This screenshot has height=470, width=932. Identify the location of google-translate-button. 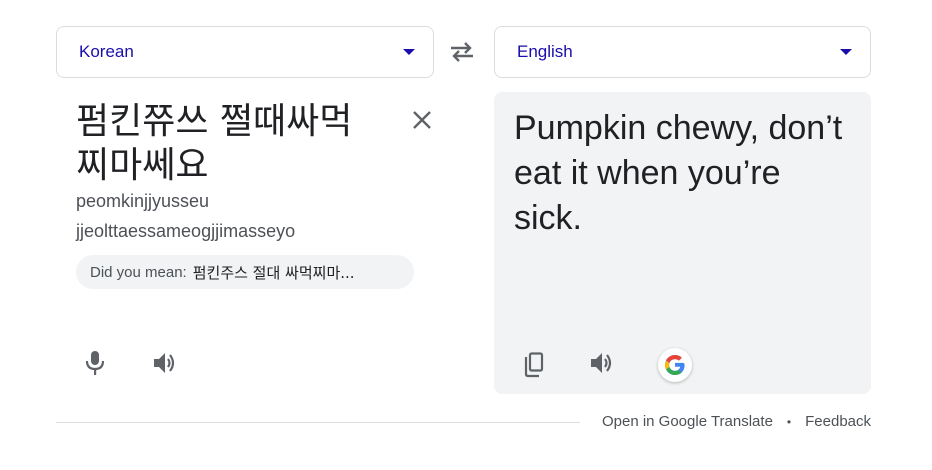
(675, 365).